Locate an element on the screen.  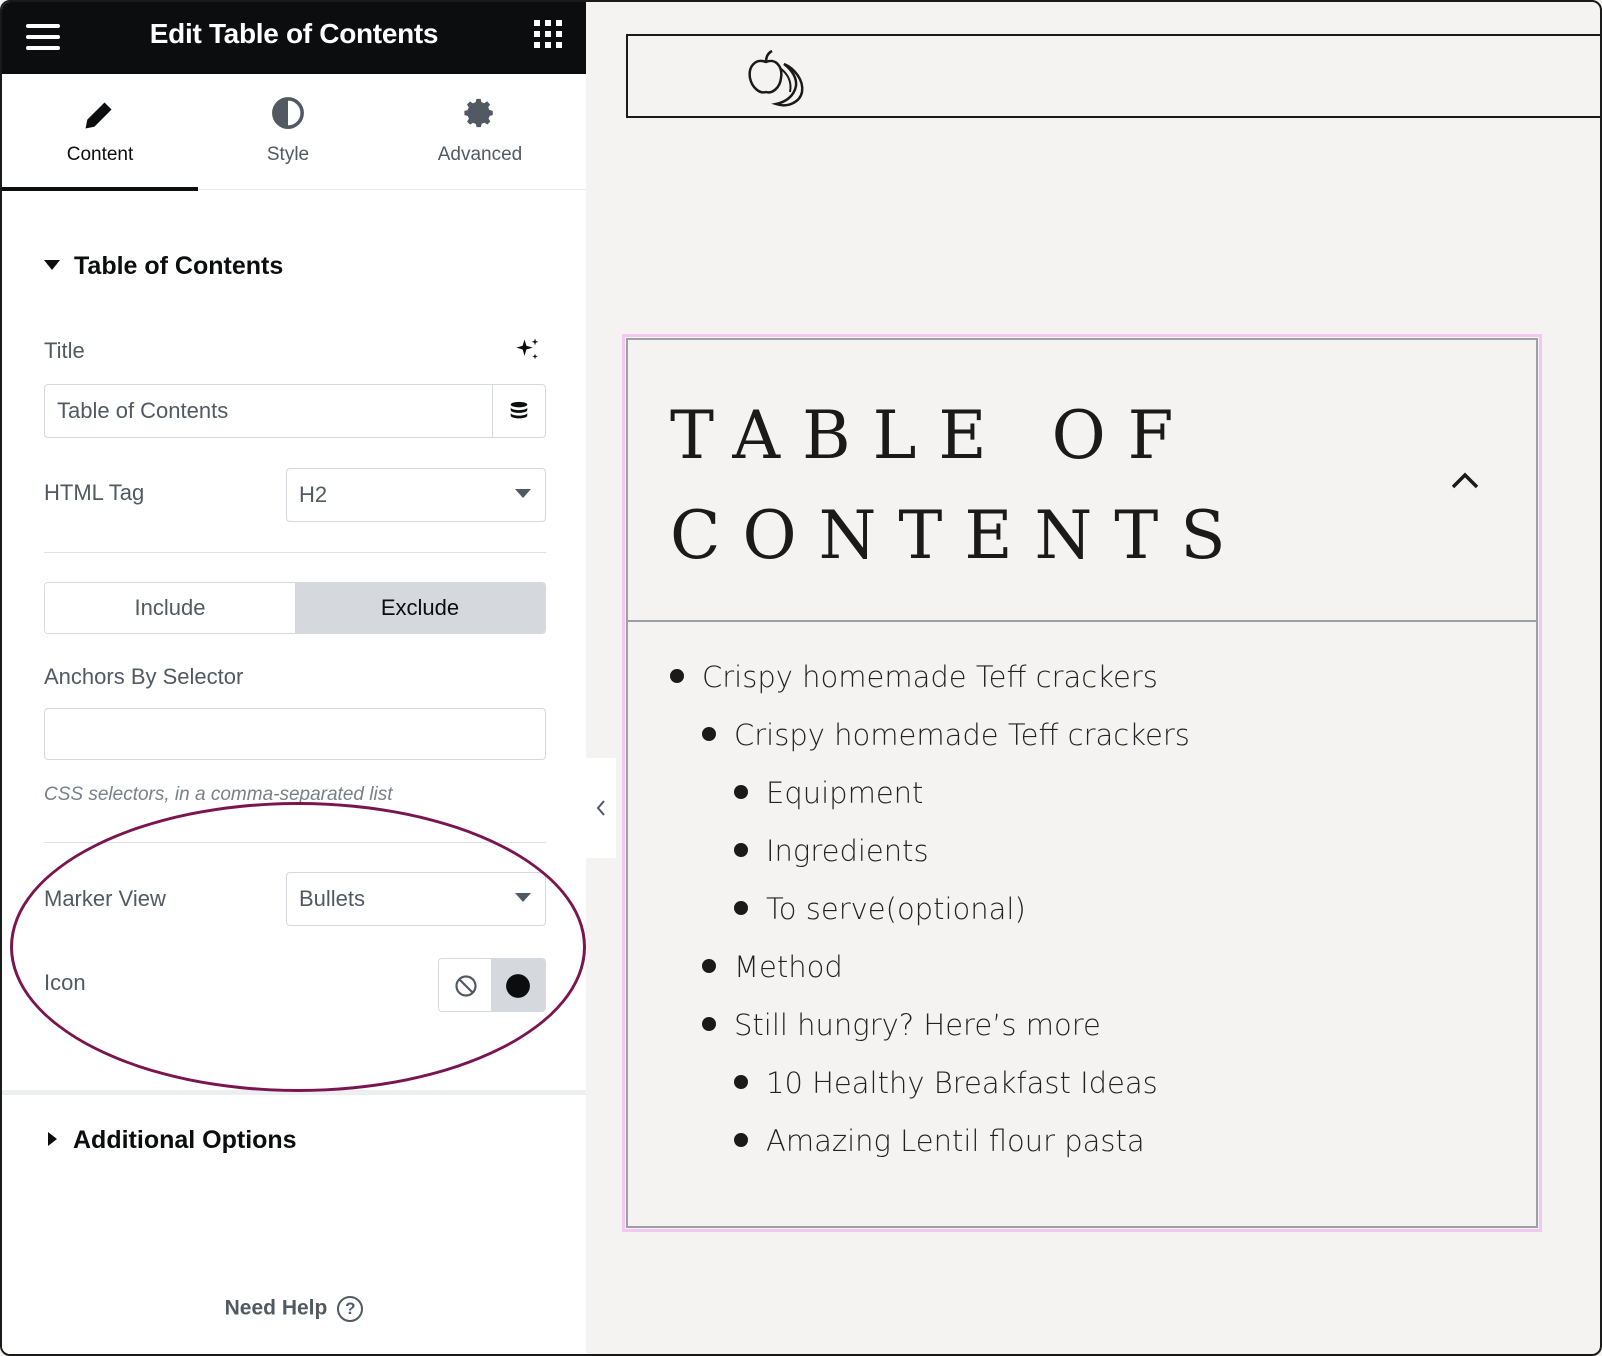
html-tag-label: HTML Tag is located at coordinates (94, 492).